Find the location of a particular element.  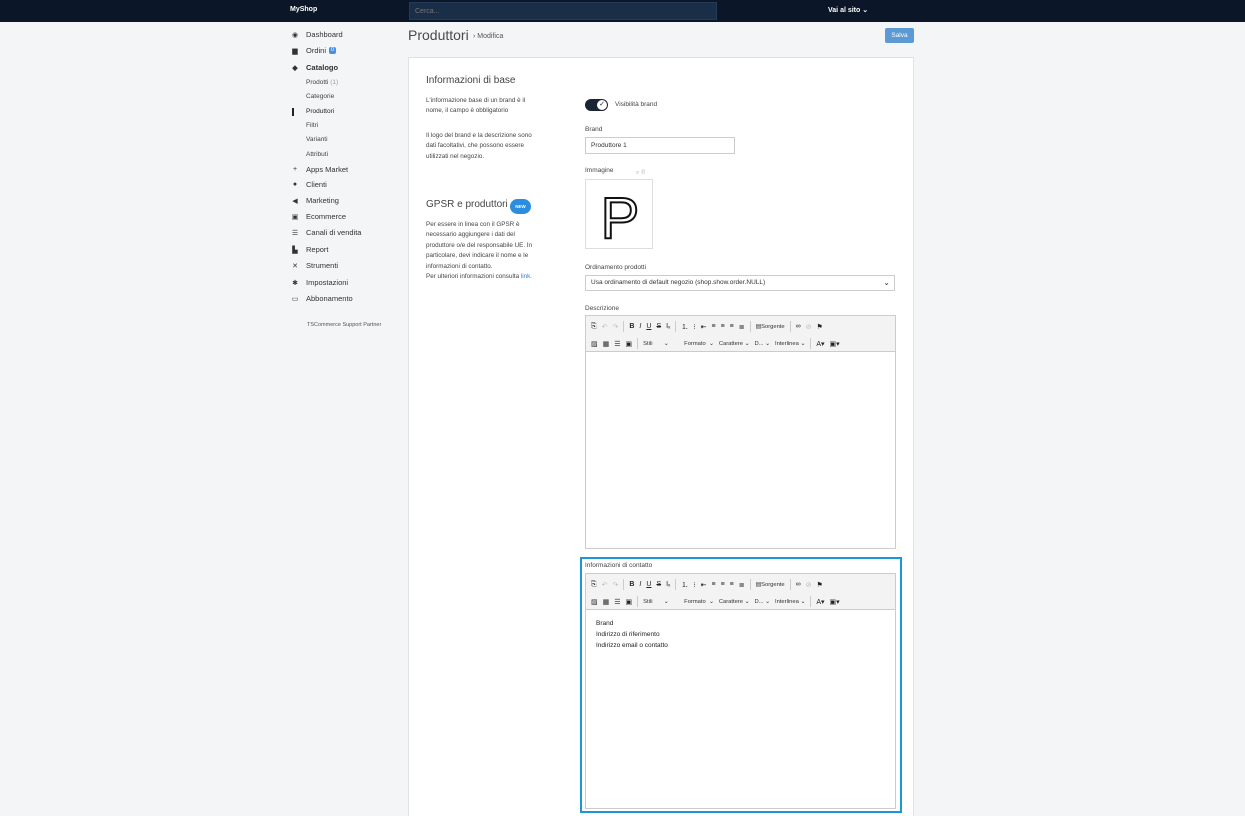

gear-icon: ✱ is located at coordinates (295, 283).